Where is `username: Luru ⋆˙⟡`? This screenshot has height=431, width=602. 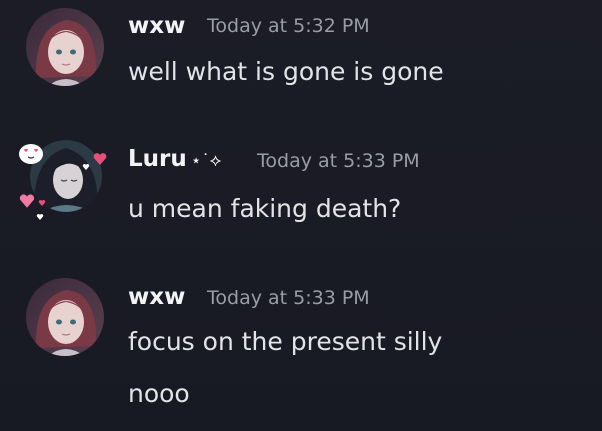
username: Luru ⋆˙⟡ is located at coordinates (174, 159).